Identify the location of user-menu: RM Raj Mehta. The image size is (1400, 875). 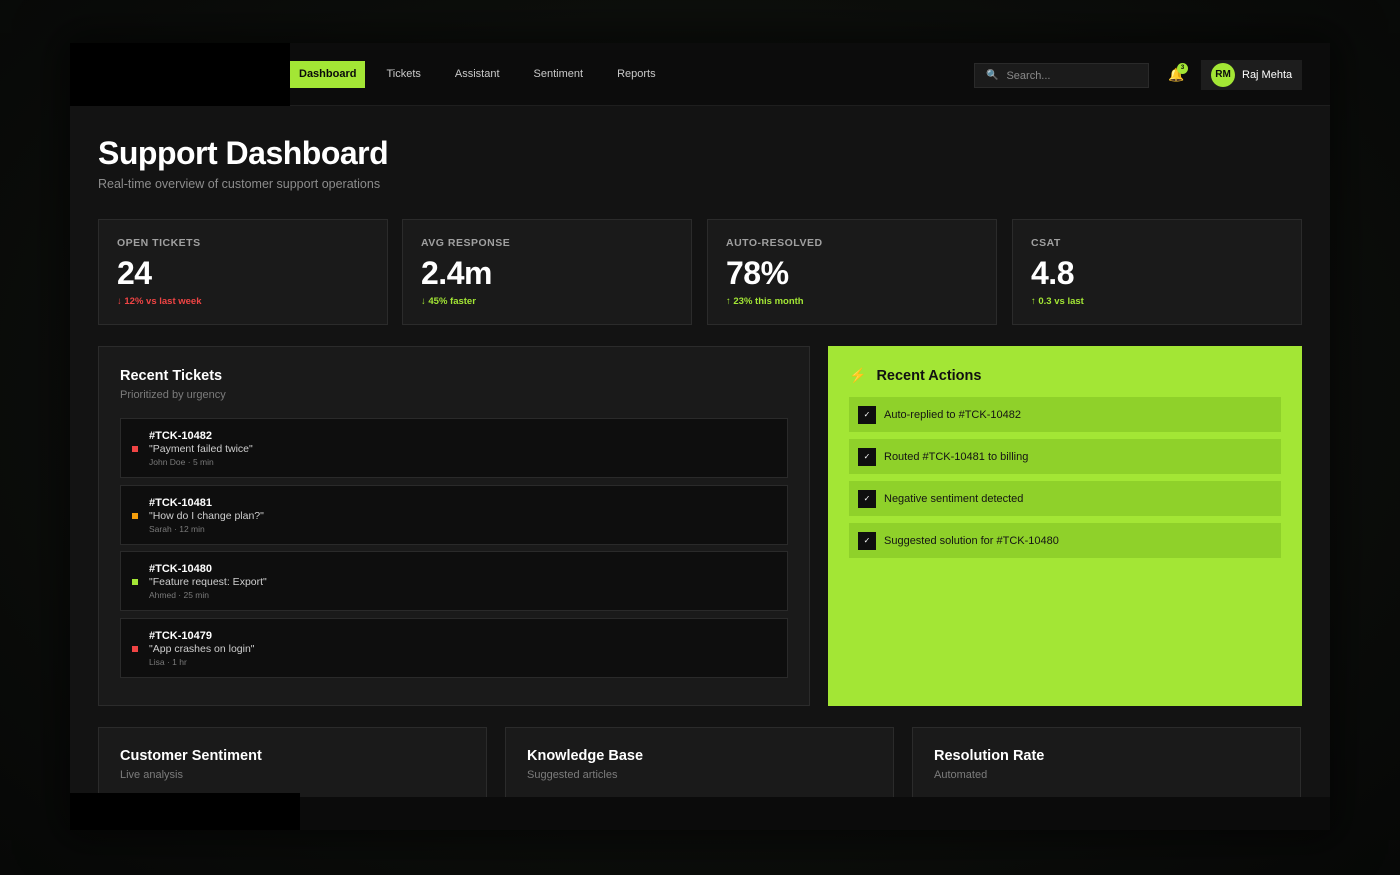
(1251, 75).